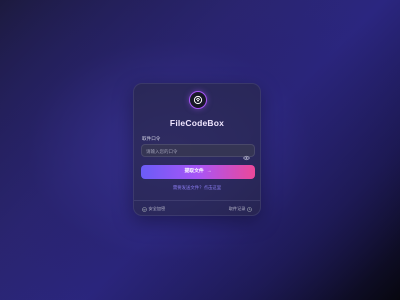 The image size is (400, 300). What do you see at coordinates (197, 123) in the screenshot?
I see `app-title: FileCodeBox` at bounding box center [197, 123].